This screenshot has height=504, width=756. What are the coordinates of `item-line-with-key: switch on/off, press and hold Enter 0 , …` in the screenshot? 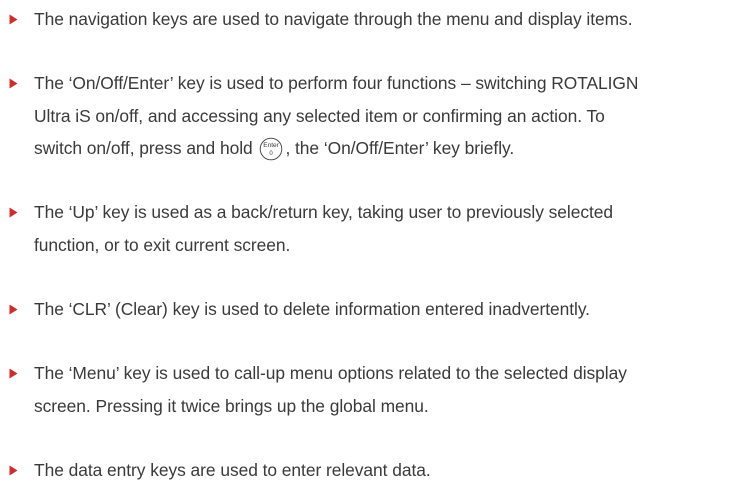 It's located at (392, 148).